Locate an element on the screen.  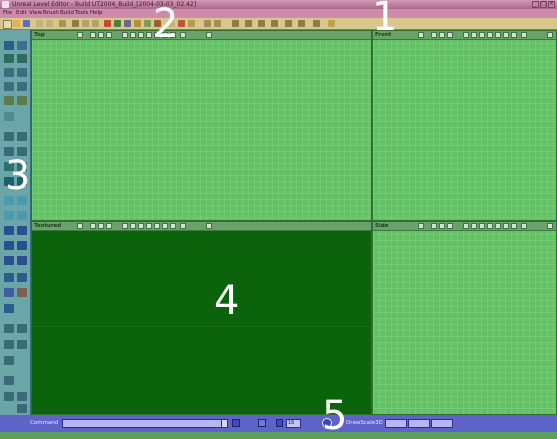
2d-shape-editor-icon is located at coordinates (191, 23).